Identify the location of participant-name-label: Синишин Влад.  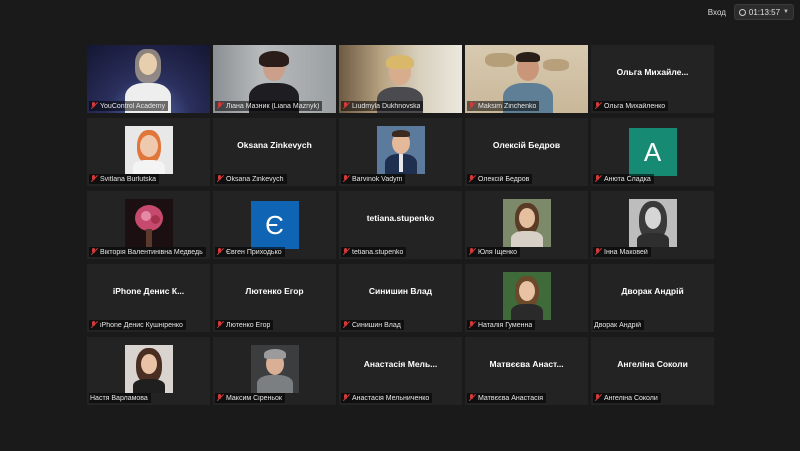
(372, 325).